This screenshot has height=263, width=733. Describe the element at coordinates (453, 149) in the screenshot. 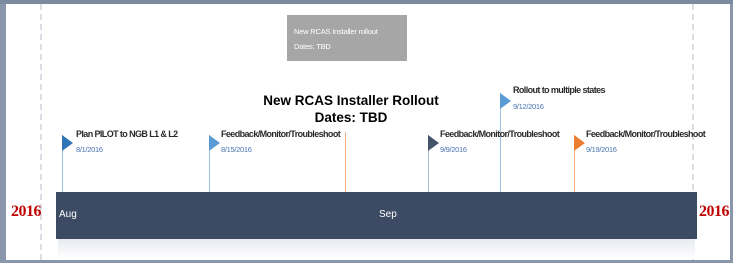

I see `milestone-3-date: 9/9/2016` at that location.